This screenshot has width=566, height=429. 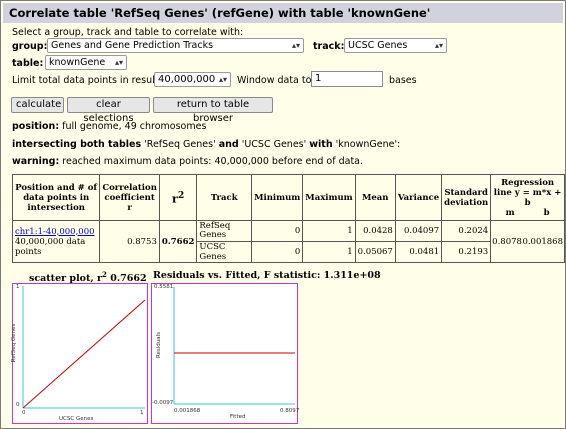 What do you see at coordinates (108, 110) in the screenshot?
I see `clear-selections-button: clear selections` at bounding box center [108, 110].